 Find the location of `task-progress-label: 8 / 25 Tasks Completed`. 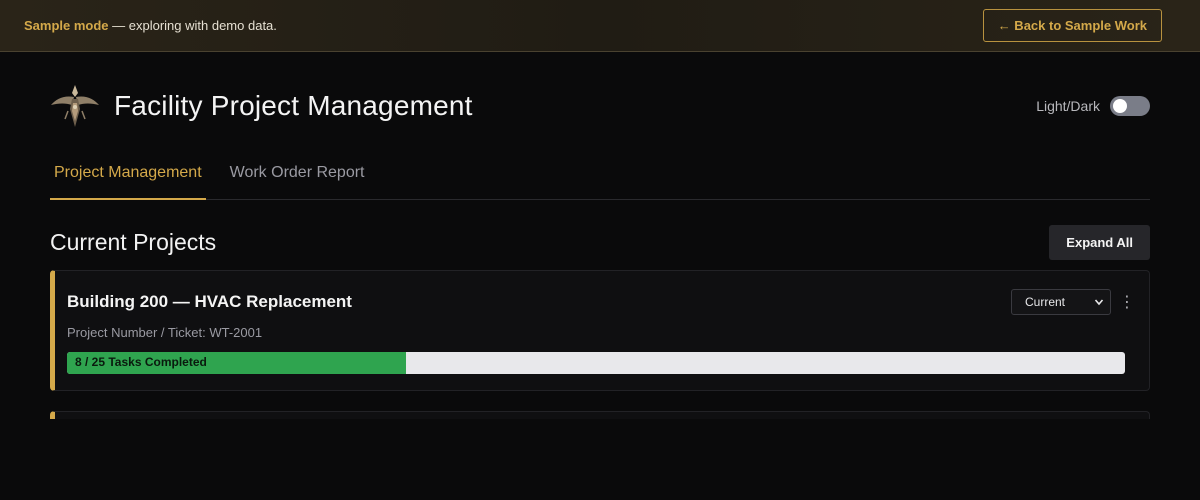

task-progress-label: 8 / 25 Tasks Completed is located at coordinates (141, 362).